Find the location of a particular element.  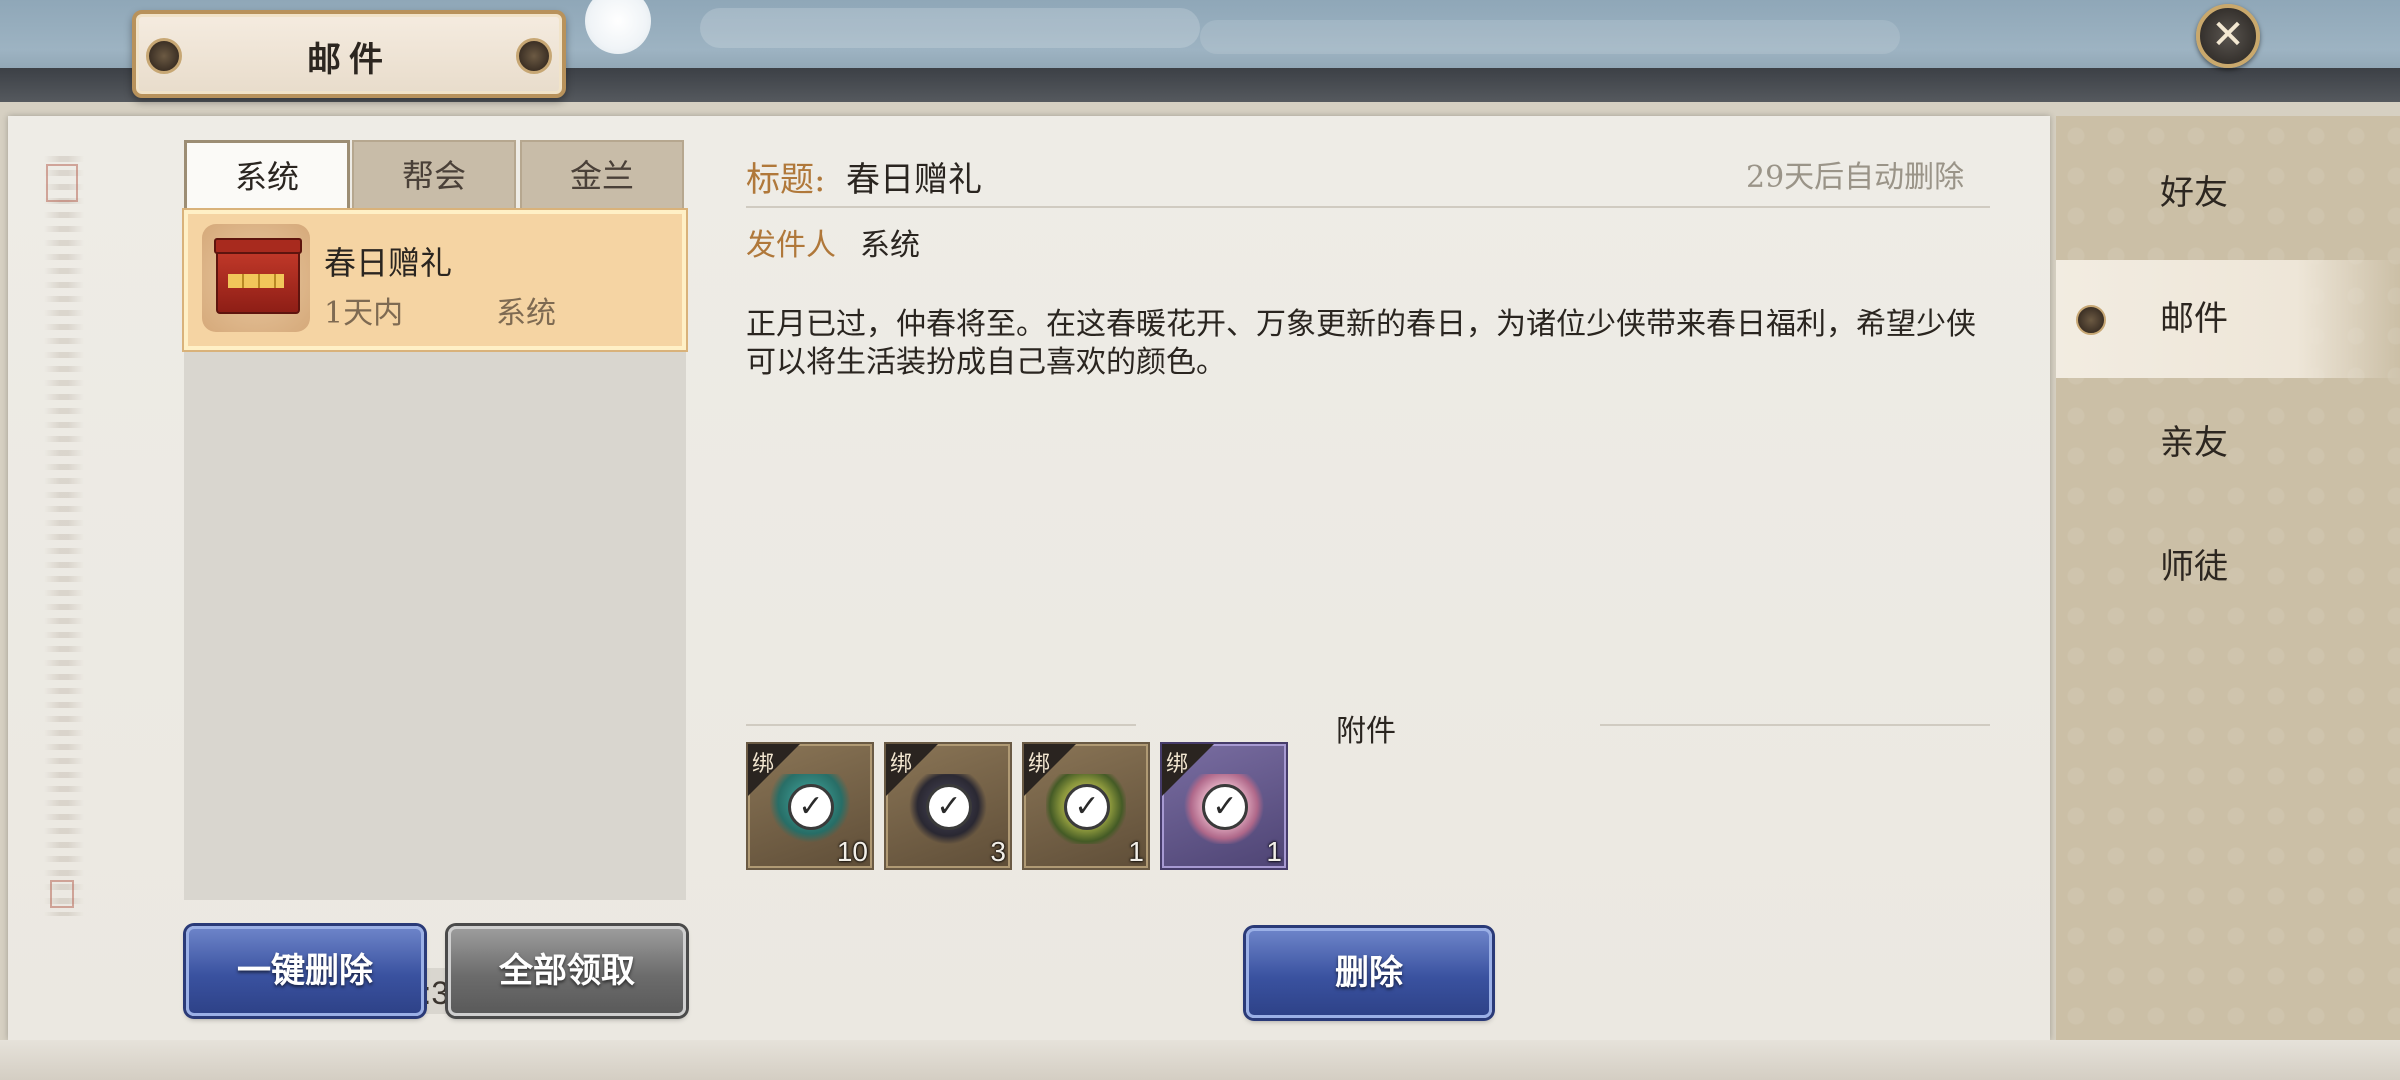

selected-marker-icon is located at coordinates (2091, 320).